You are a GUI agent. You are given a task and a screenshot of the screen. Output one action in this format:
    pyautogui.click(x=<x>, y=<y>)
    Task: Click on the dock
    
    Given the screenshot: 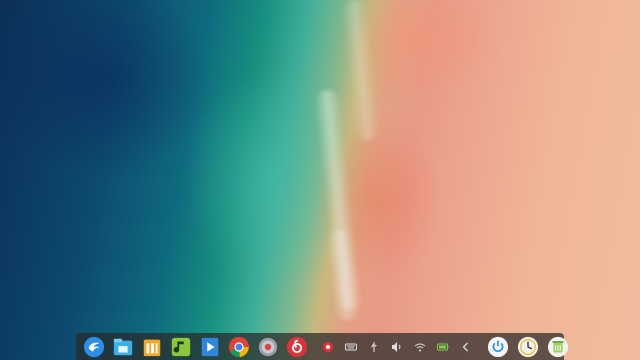 What is the action you would take?
    pyautogui.click(x=322, y=346)
    